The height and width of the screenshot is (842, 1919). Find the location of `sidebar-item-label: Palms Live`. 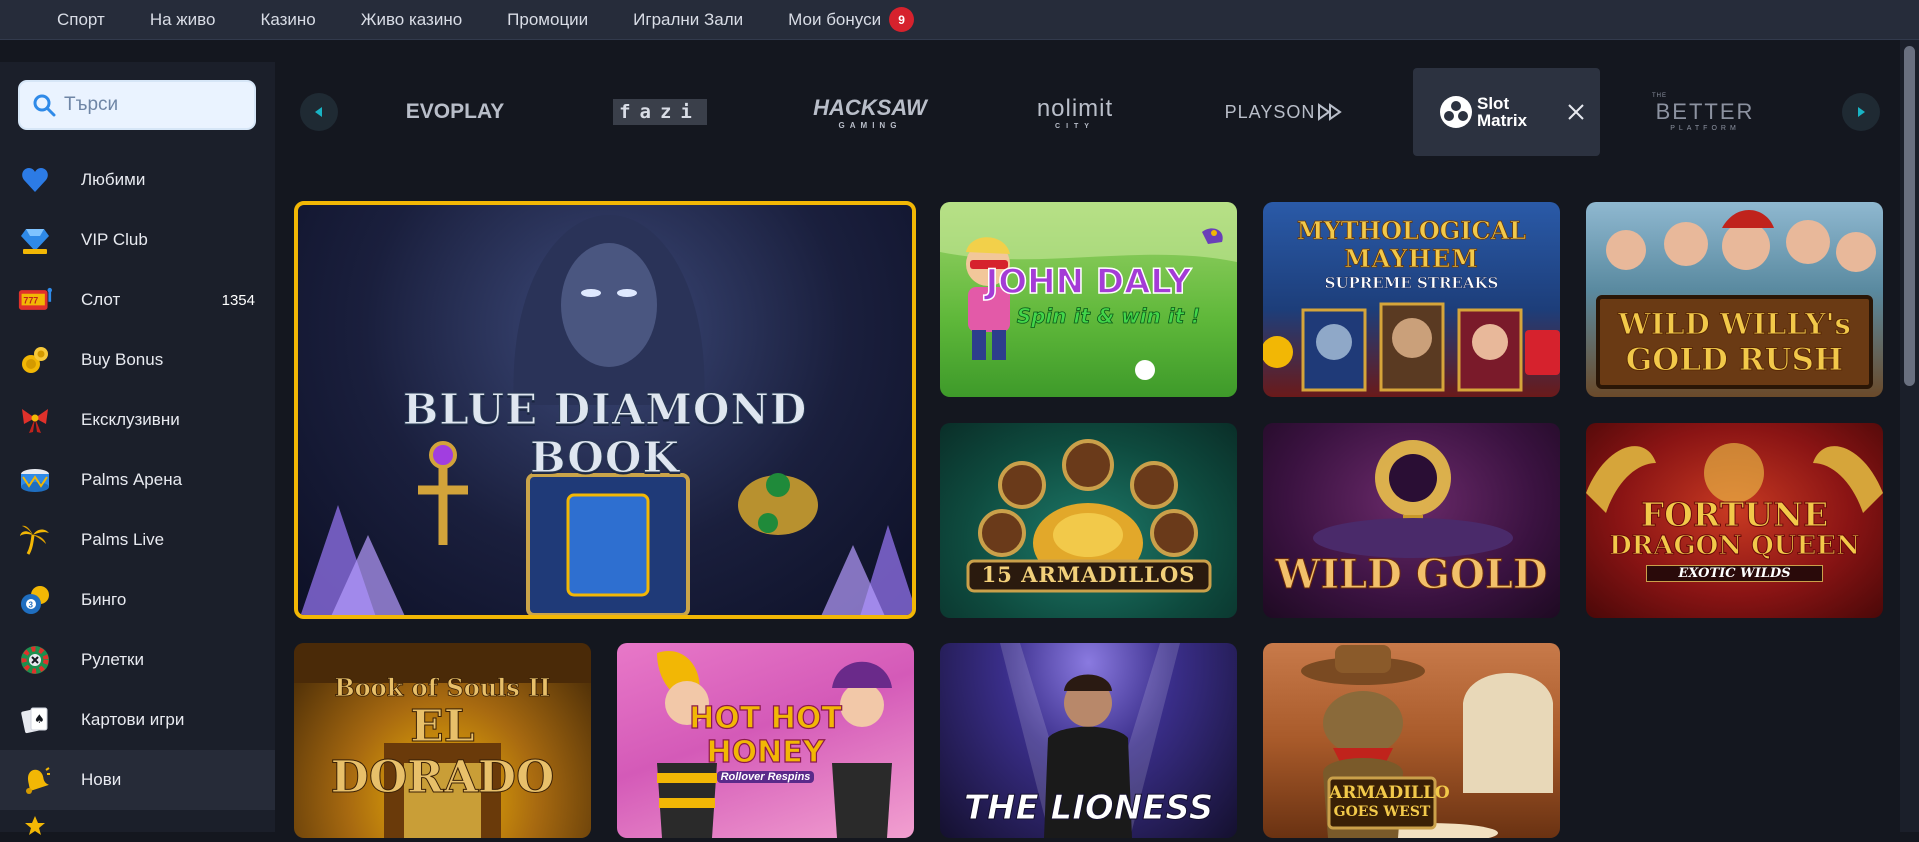

sidebar-item-label: Palms Live is located at coordinates (123, 539).